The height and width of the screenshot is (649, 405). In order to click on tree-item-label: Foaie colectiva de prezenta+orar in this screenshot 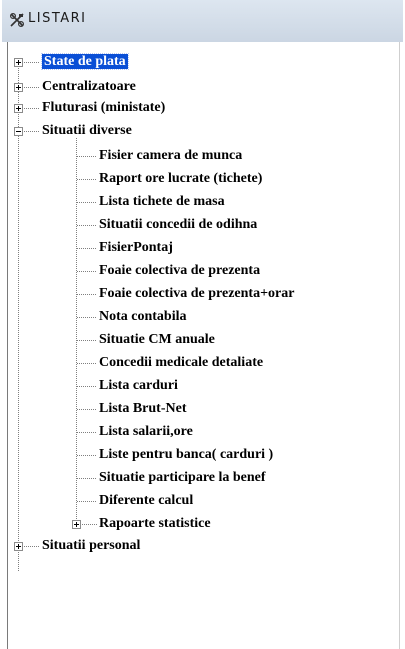, I will do `click(197, 293)`.